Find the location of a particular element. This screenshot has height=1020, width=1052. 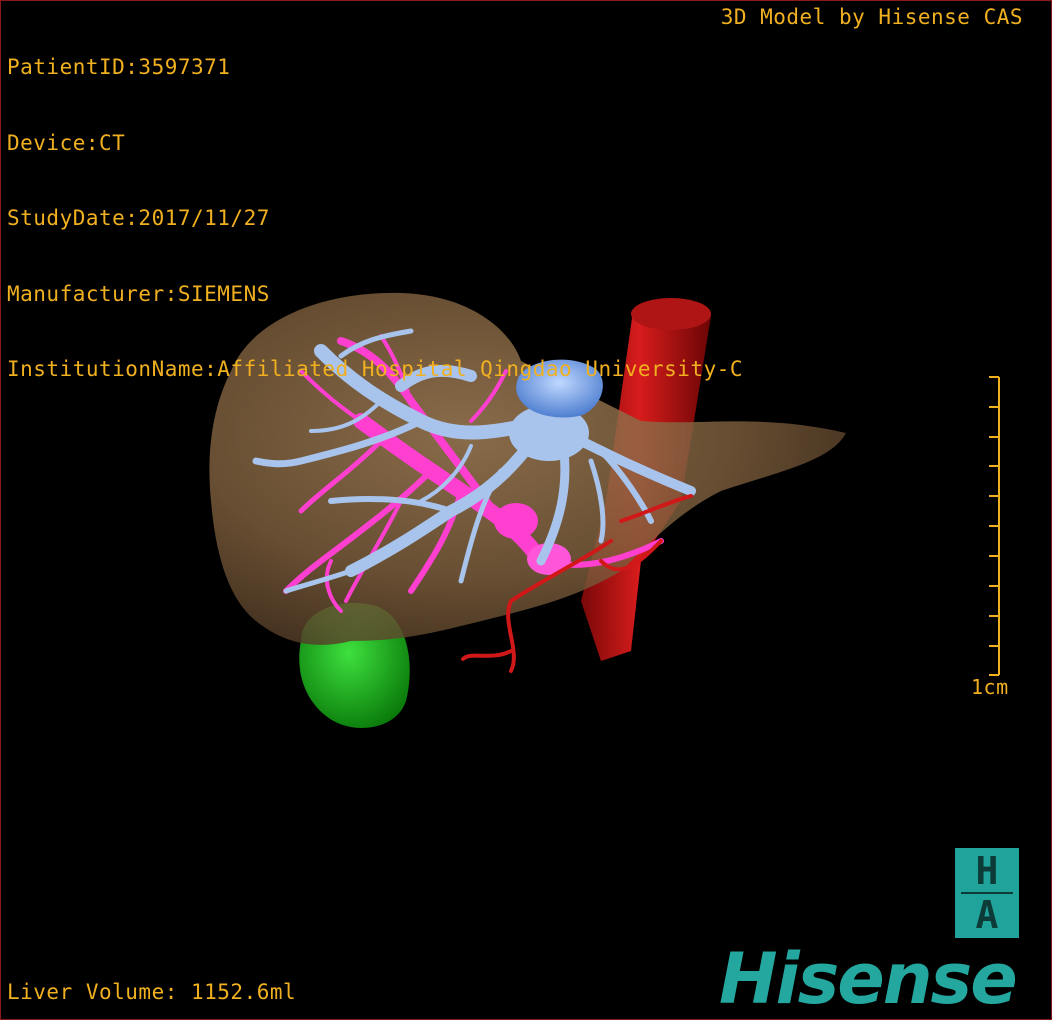

model-credit: 3D Model by Hisense CAS is located at coordinates (871, 17).